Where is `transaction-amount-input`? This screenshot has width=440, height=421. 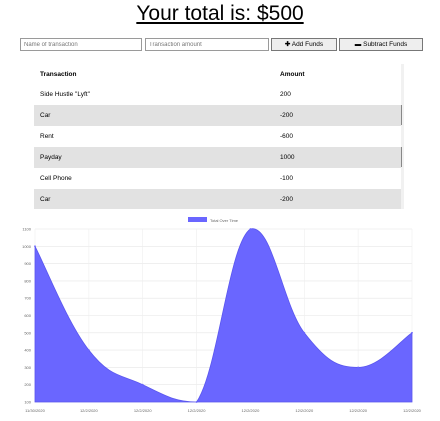
transaction-amount-input is located at coordinates (207, 44).